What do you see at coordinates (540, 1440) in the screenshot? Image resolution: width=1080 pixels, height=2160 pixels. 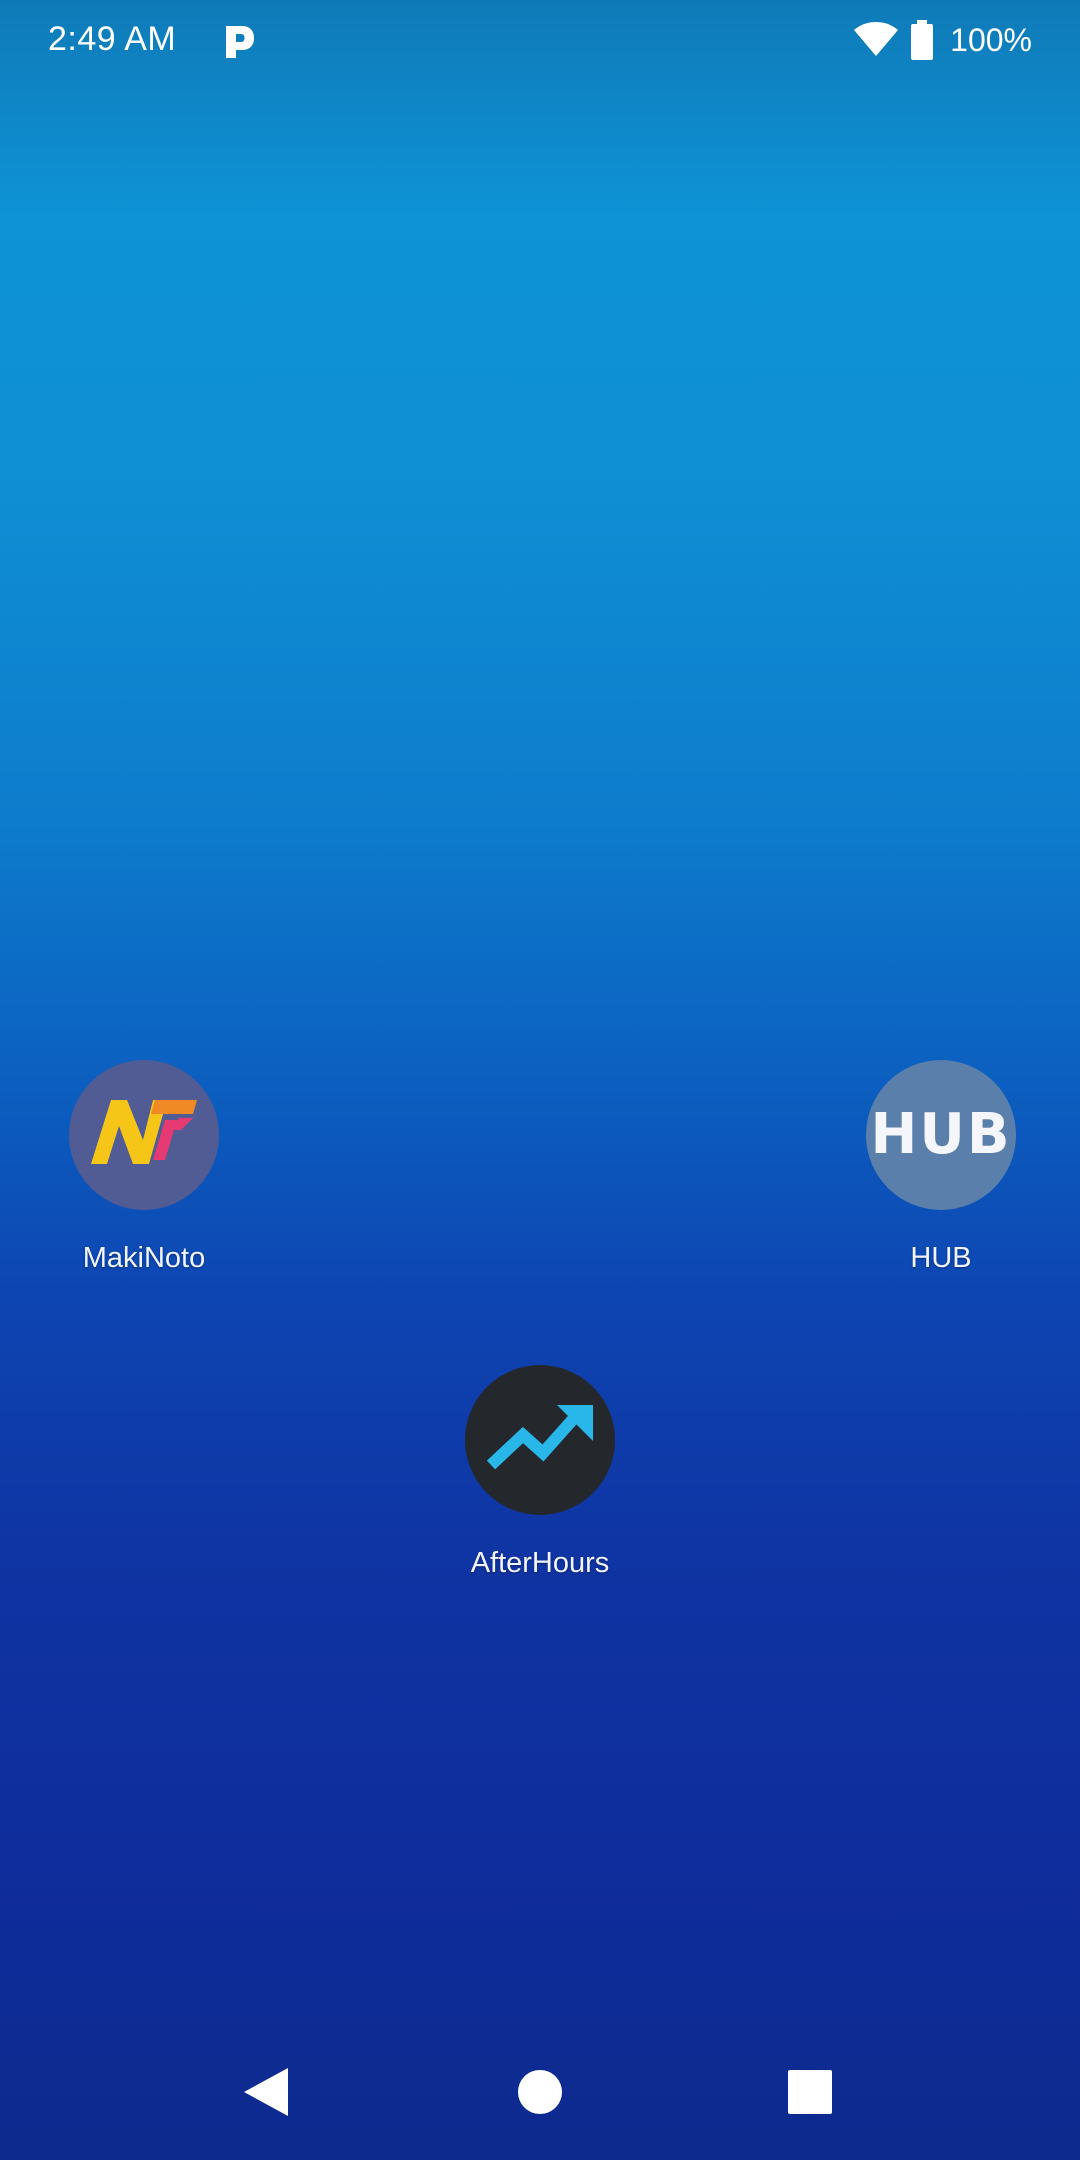 I see `afterhours-icon` at bounding box center [540, 1440].